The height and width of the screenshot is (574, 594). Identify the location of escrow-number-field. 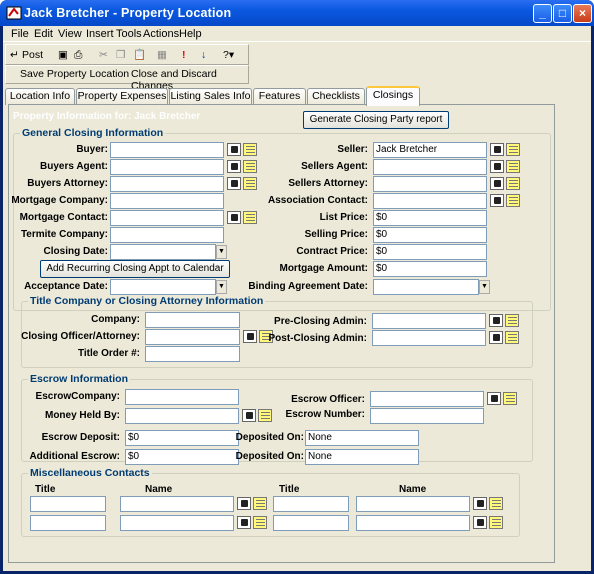
(427, 416).